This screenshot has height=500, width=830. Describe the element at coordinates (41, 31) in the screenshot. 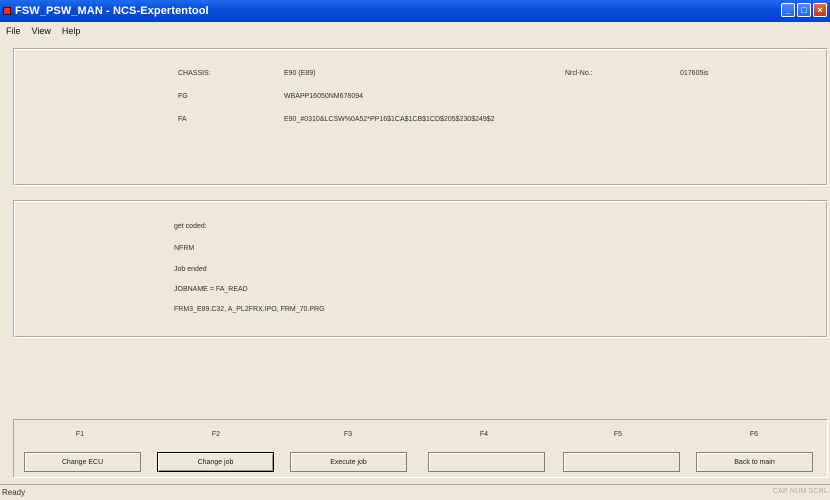

I see `menu-view: View` at that location.